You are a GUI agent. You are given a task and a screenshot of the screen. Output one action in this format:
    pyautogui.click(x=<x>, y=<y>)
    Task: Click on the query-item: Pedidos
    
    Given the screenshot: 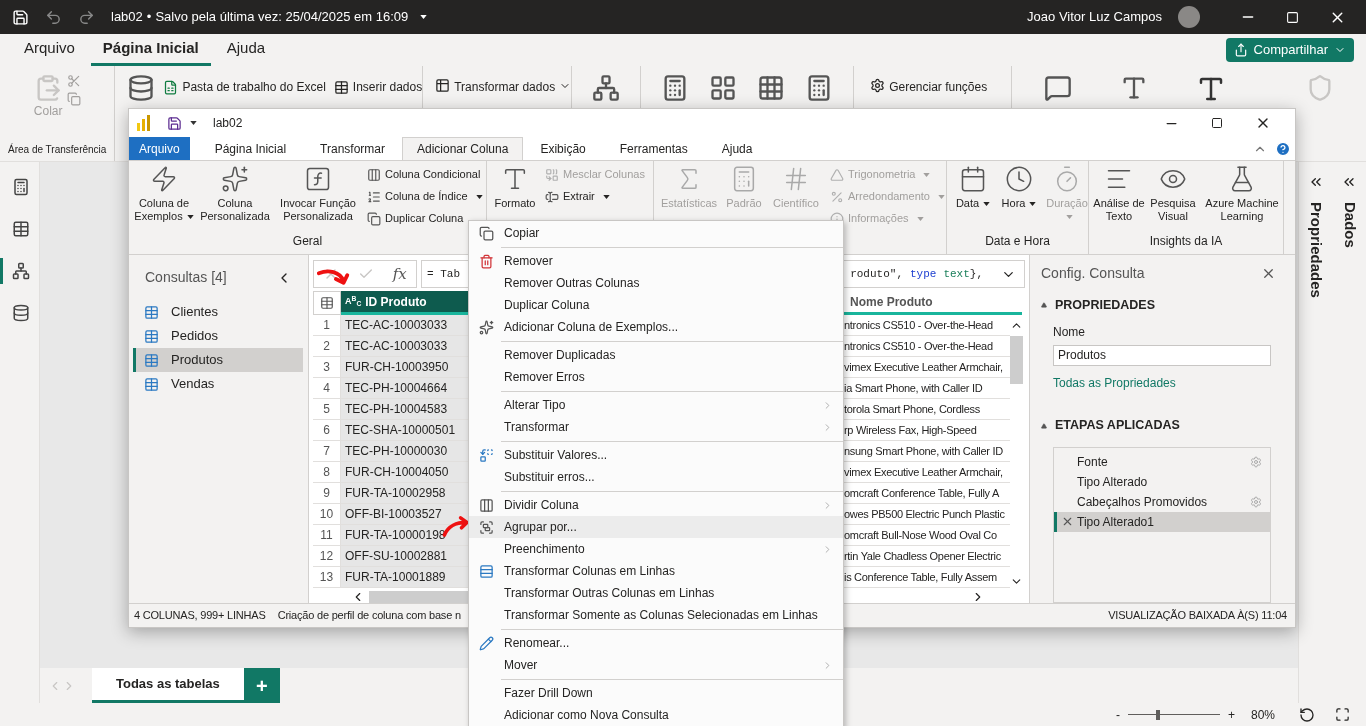 What is the action you would take?
    pyautogui.click(x=218, y=336)
    